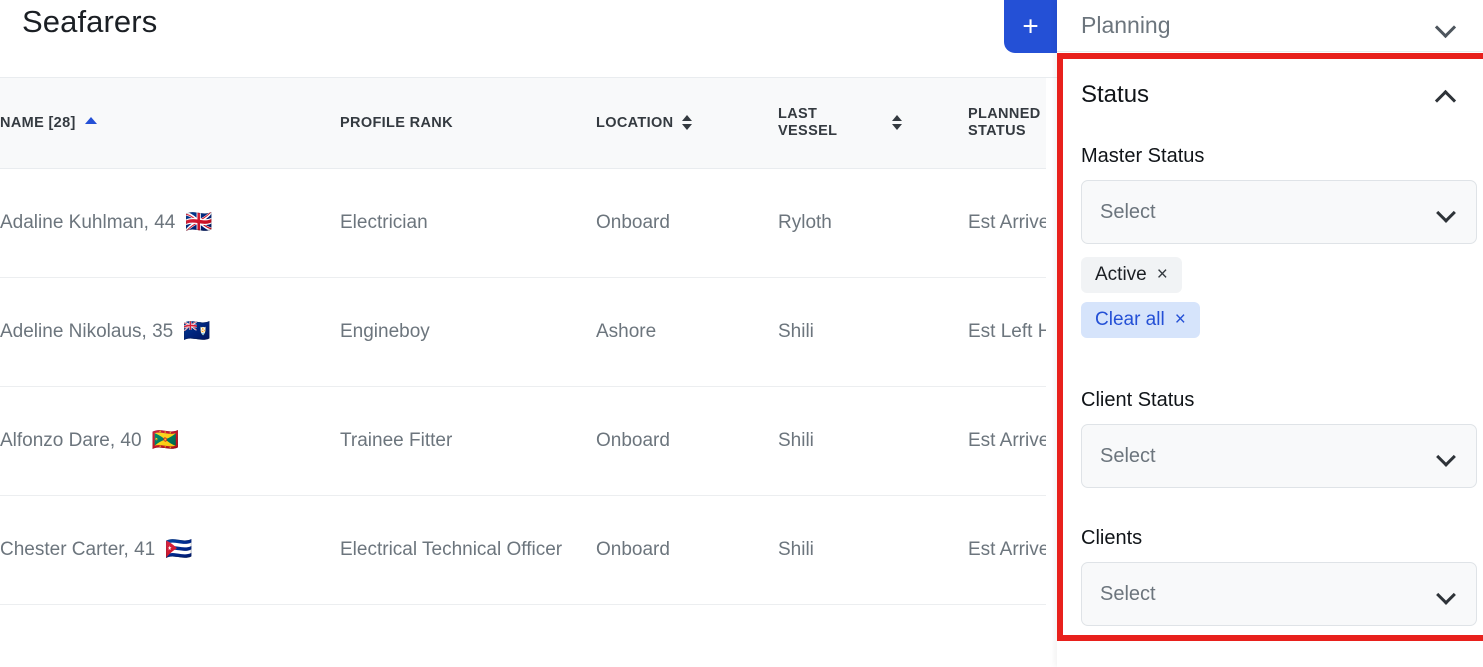 The image size is (1483, 667). I want to click on cell-planned-status, so click(1012, 635).